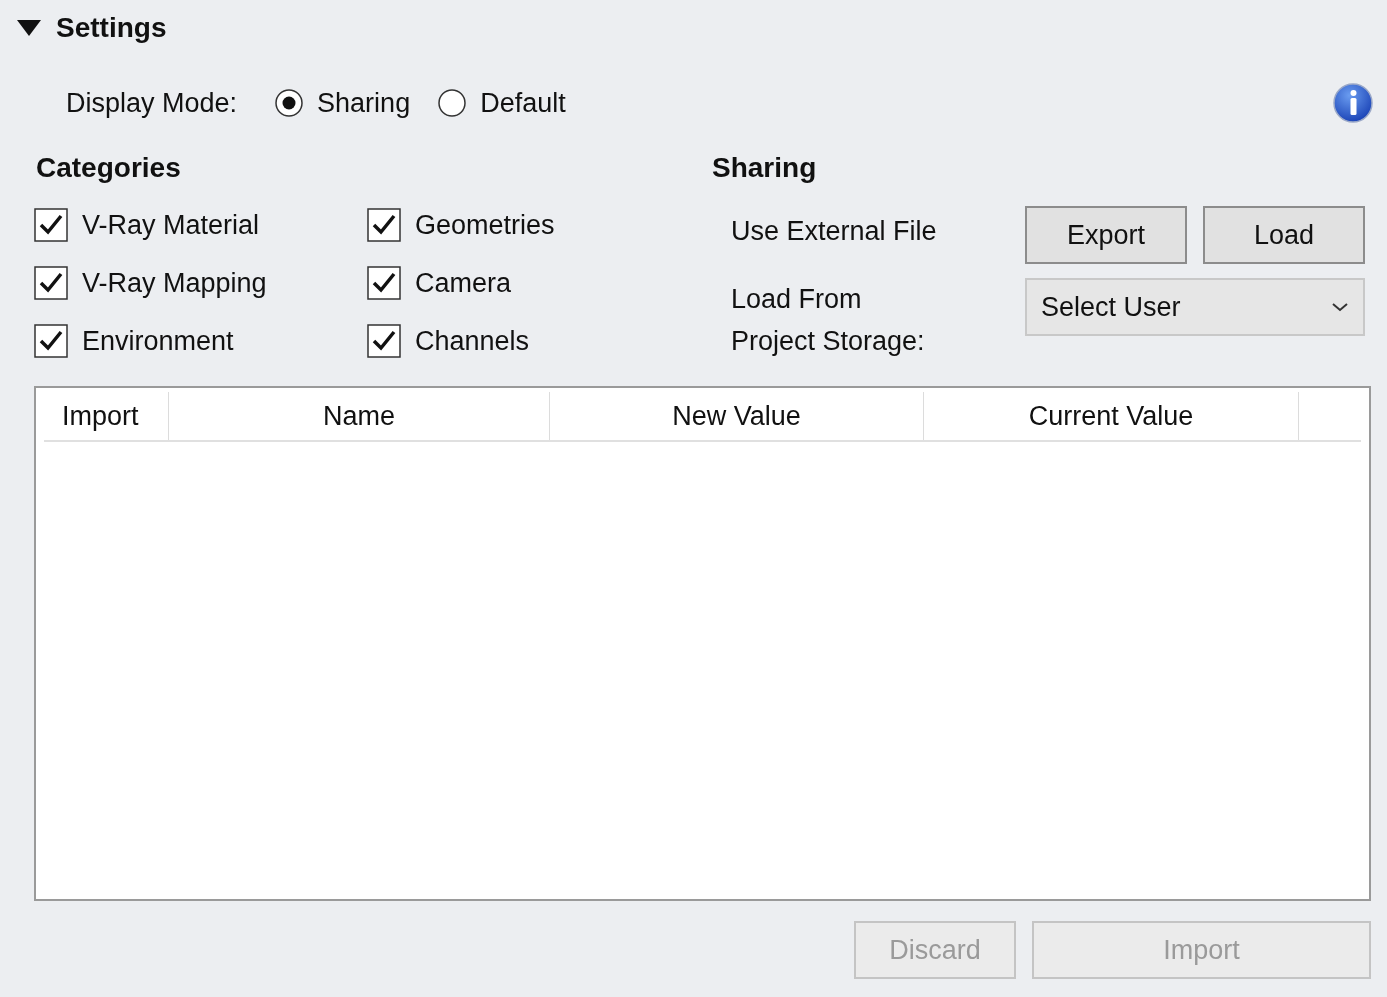 The image size is (1387, 997). I want to click on checkbox-label: V-Ray Mapping, so click(174, 283).